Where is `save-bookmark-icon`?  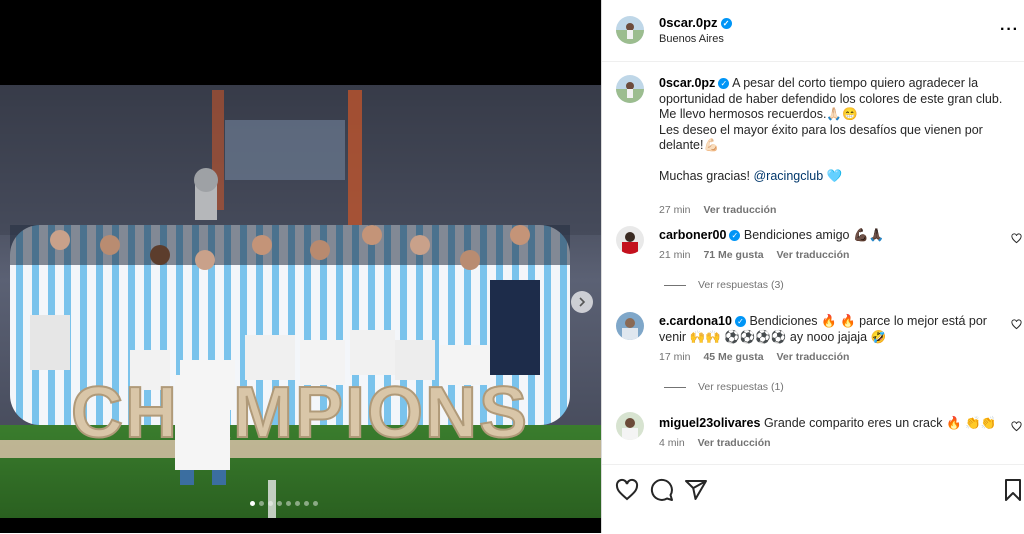
save-bookmark-icon is located at coordinates (1012, 490).